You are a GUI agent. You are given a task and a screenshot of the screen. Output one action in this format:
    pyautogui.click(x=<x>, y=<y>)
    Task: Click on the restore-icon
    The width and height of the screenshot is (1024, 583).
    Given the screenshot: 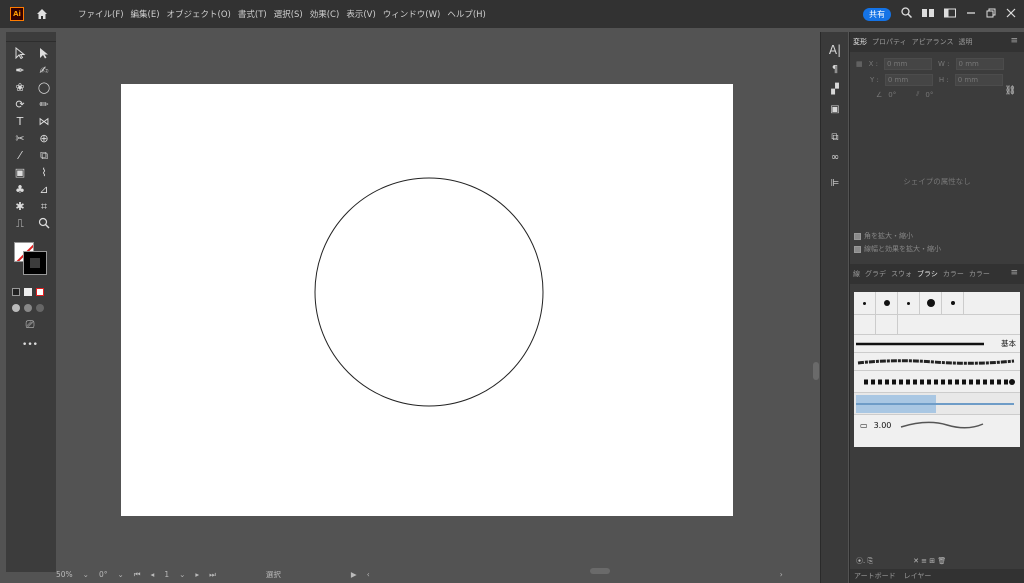 What is the action you would take?
    pyautogui.click(x=991, y=14)
    